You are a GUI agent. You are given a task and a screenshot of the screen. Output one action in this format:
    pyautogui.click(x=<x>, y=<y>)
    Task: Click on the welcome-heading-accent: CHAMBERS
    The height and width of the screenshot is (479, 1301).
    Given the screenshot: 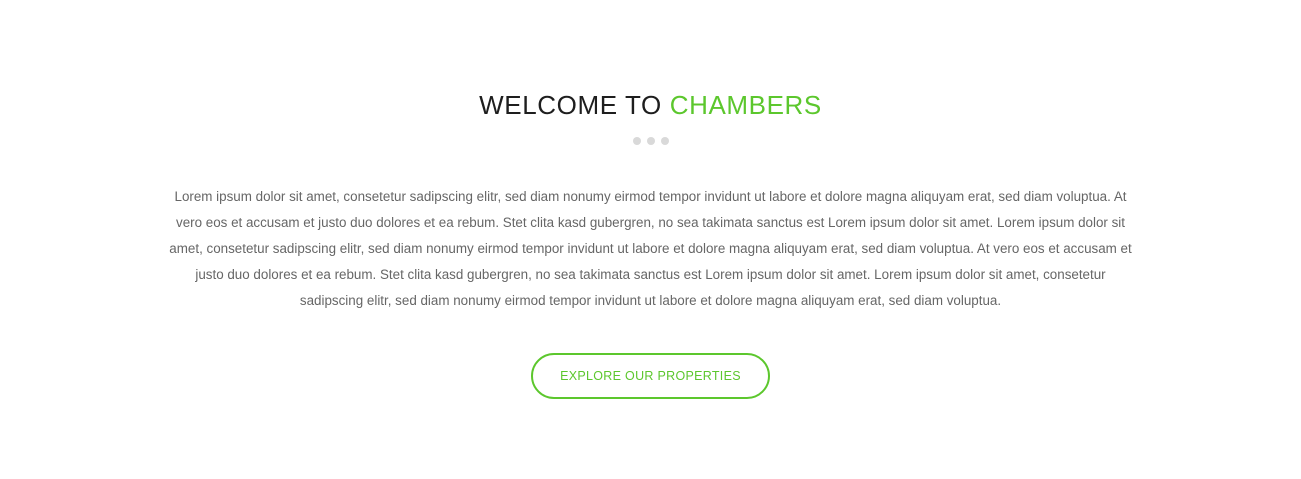 What is the action you would take?
    pyautogui.click(x=745, y=105)
    